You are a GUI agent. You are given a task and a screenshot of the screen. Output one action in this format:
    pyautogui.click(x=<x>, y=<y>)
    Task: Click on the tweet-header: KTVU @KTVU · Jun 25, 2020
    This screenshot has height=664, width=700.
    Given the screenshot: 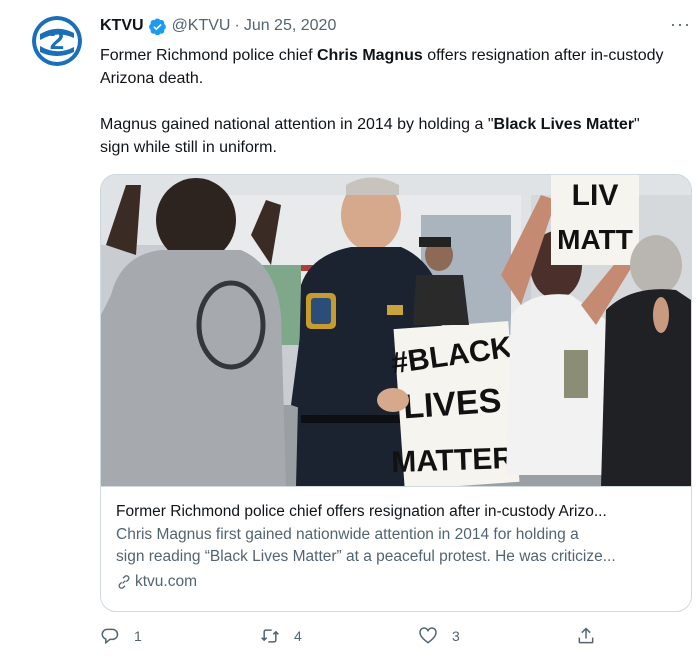 What is the action you would take?
    pyautogui.click(x=218, y=26)
    